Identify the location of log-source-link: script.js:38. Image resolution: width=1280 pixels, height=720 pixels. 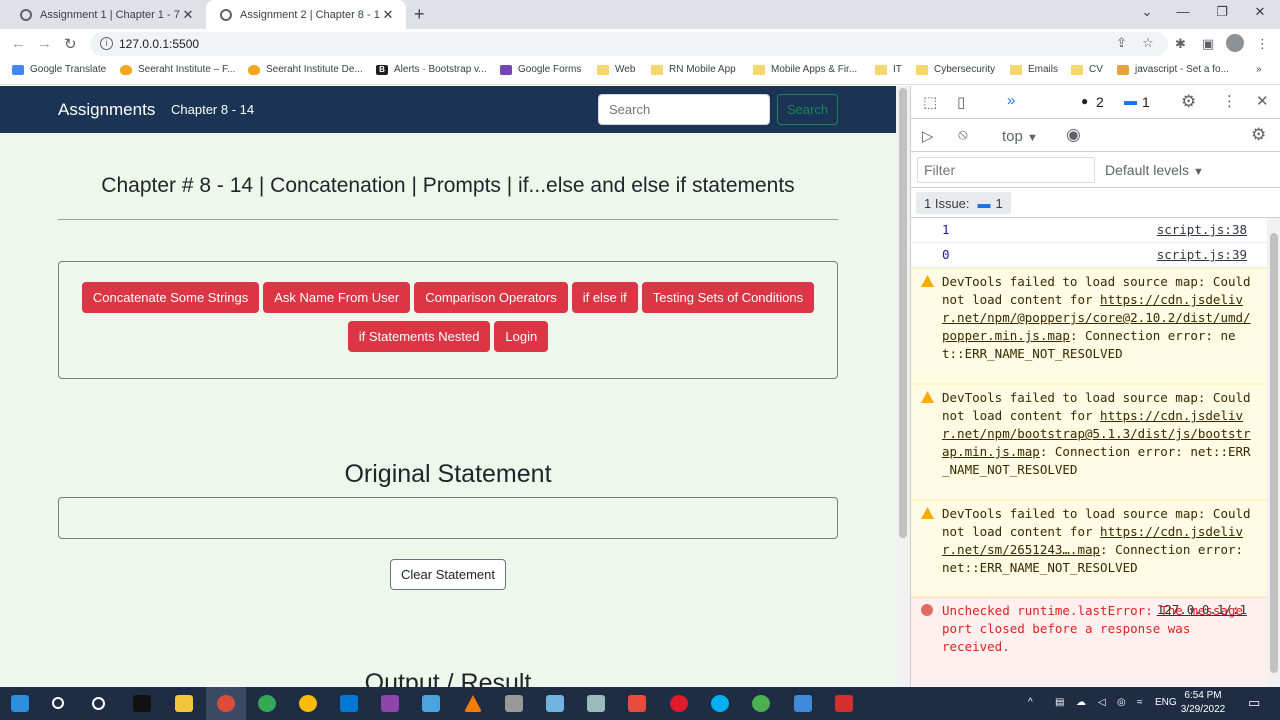
(1202, 229).